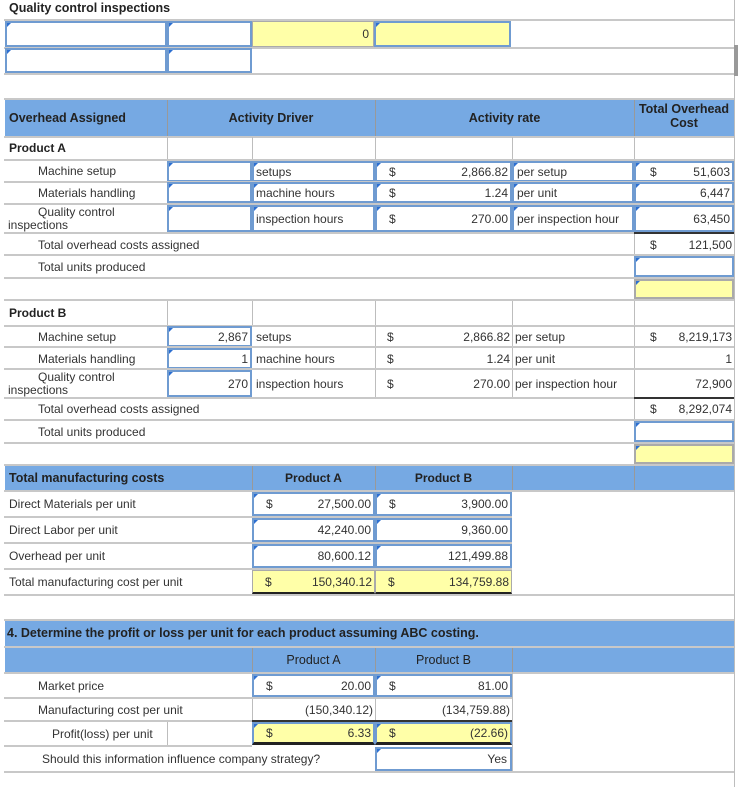 Image resolution: width=753 pixels, height=787 pixels. Describe the element at coordinates (86, 60) in the screenshot. I see `top-input-2a` at that location.